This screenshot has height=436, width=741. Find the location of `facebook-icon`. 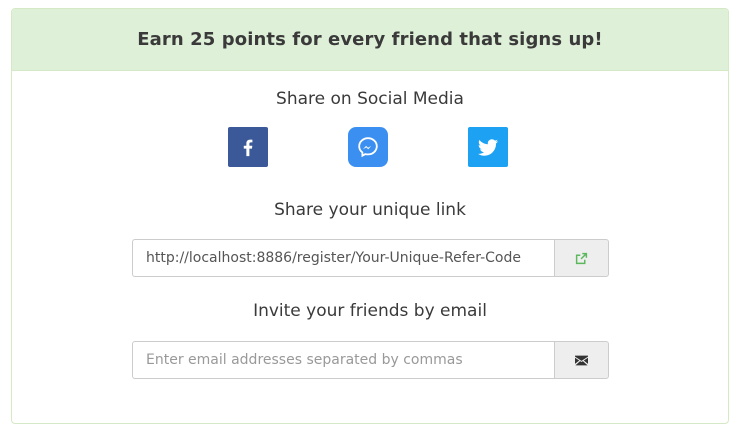

facebook-icon is located at coordinates (248, 148).